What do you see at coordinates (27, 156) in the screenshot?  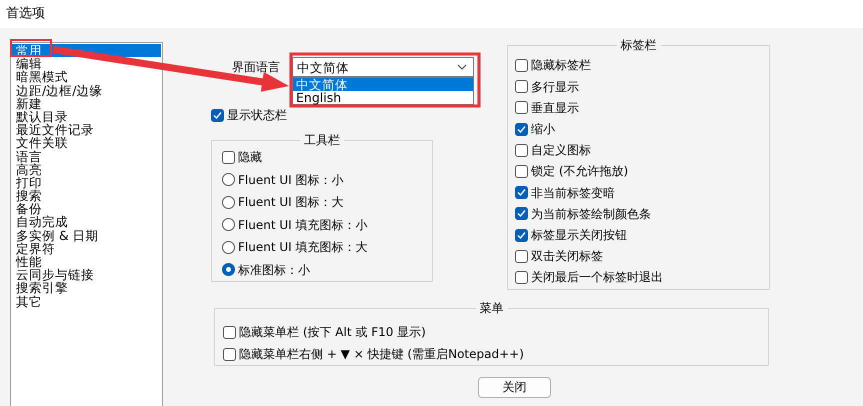 I see `category-item: 语言` at bounding box center [27, 156].